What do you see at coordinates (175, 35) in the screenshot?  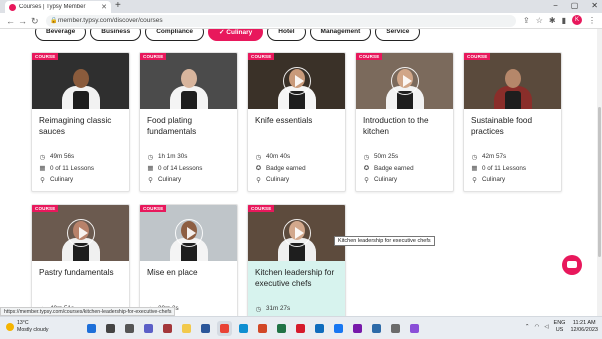 I see `category-pill-compliance: Compliance` at bounding box center [175, 35].